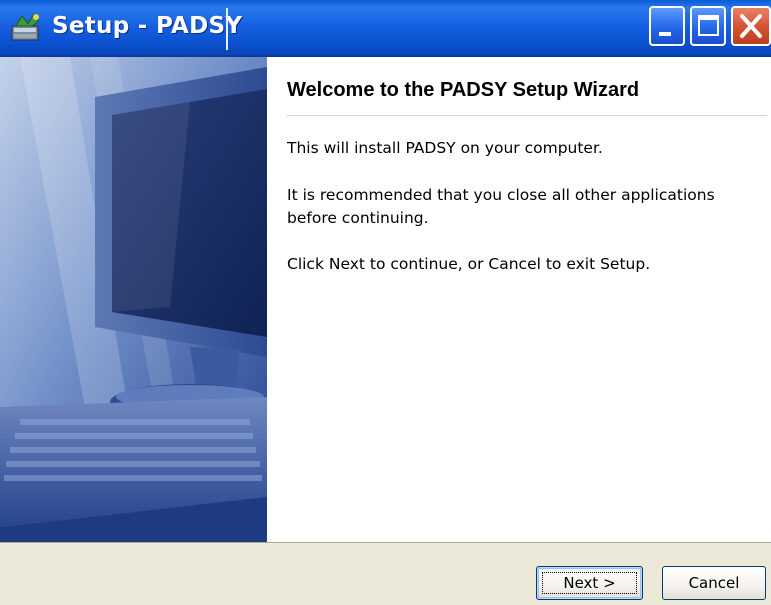 This screenshot has height=605, width=771. I want to click on next-button-label: Next >, so click(589, 583).